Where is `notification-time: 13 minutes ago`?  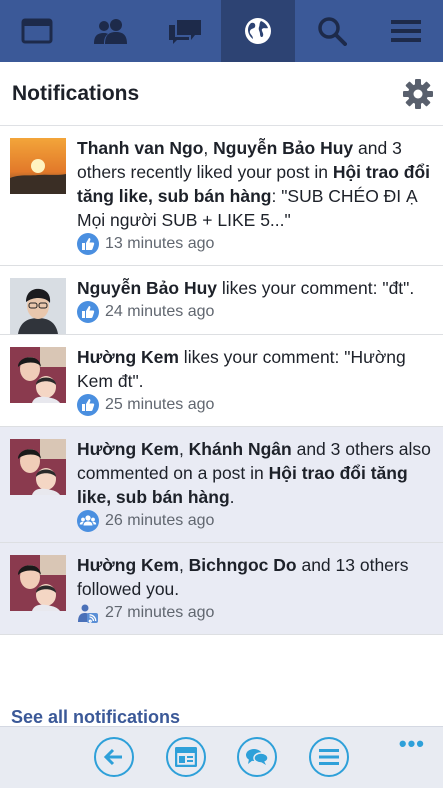 notification-time: 13 minutes ago is located at coordinates (160, 243).